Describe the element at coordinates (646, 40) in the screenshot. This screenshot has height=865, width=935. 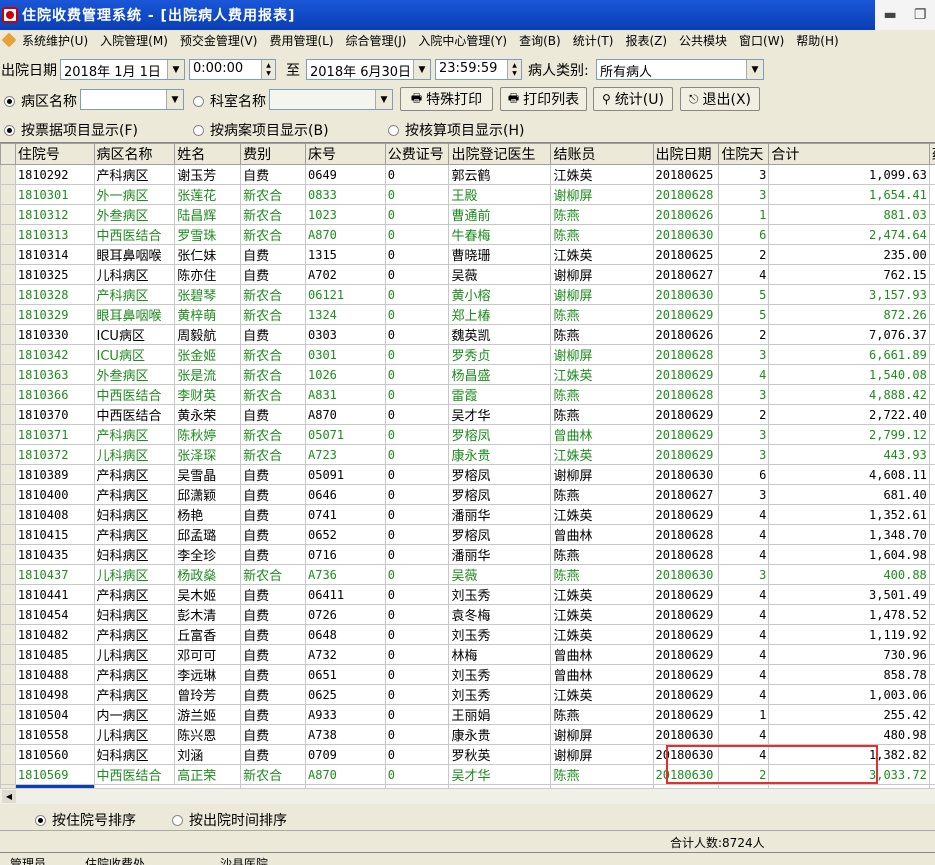
I see `menu-reports: 报表(Z)` at that location.